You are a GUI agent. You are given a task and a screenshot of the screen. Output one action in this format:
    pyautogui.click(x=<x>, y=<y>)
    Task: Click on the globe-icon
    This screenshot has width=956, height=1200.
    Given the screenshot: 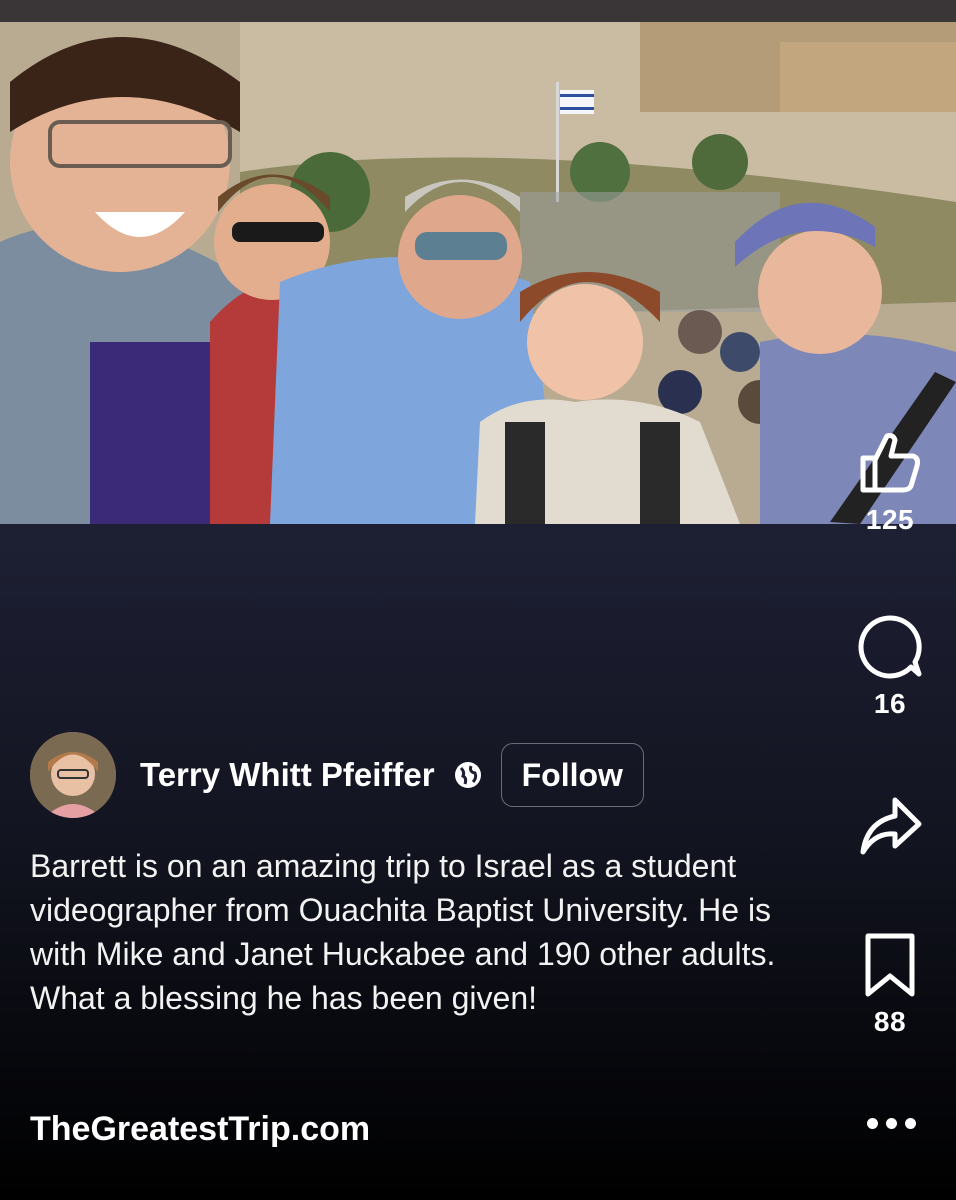 What is the action you would take?
    pyautogui.click(x=467, y=775)
    